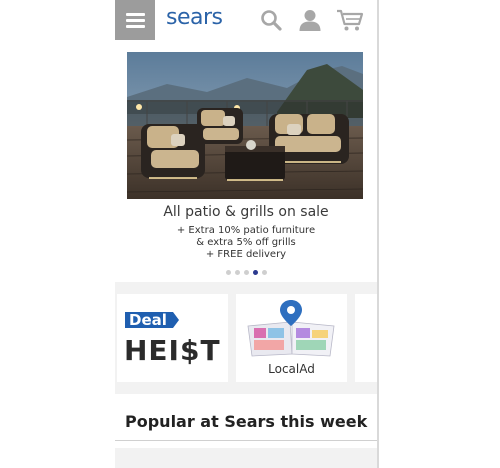 The image size is (500, 468). Describe the element at coordinates (310, 20) in the screenshot. I see `user-icon` at that location.